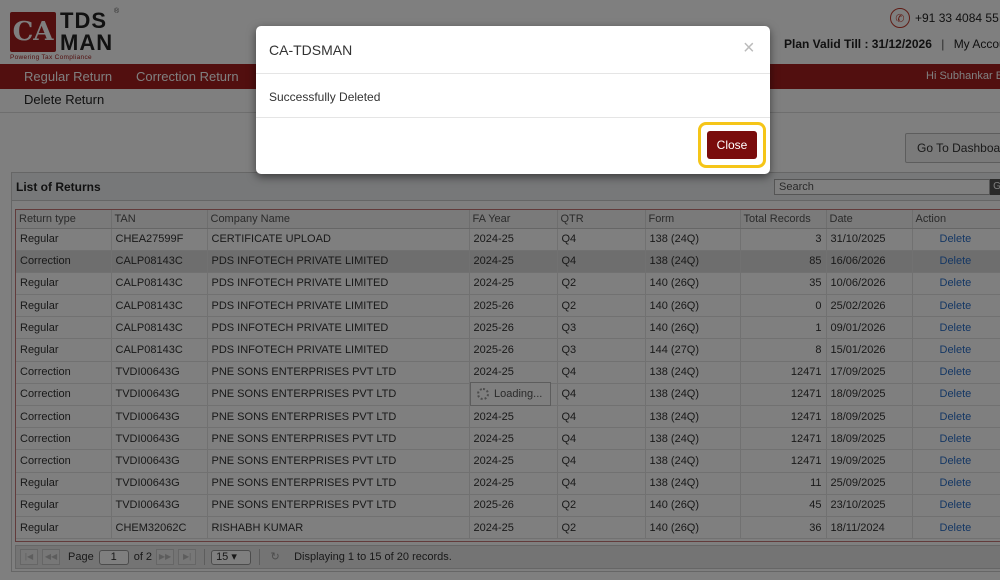 This screenshot has height=580, width=1000. Describe the element at coordinates (513, 96) in the screenshot. I see `dialog-body: Successfully Deleted` at that location.